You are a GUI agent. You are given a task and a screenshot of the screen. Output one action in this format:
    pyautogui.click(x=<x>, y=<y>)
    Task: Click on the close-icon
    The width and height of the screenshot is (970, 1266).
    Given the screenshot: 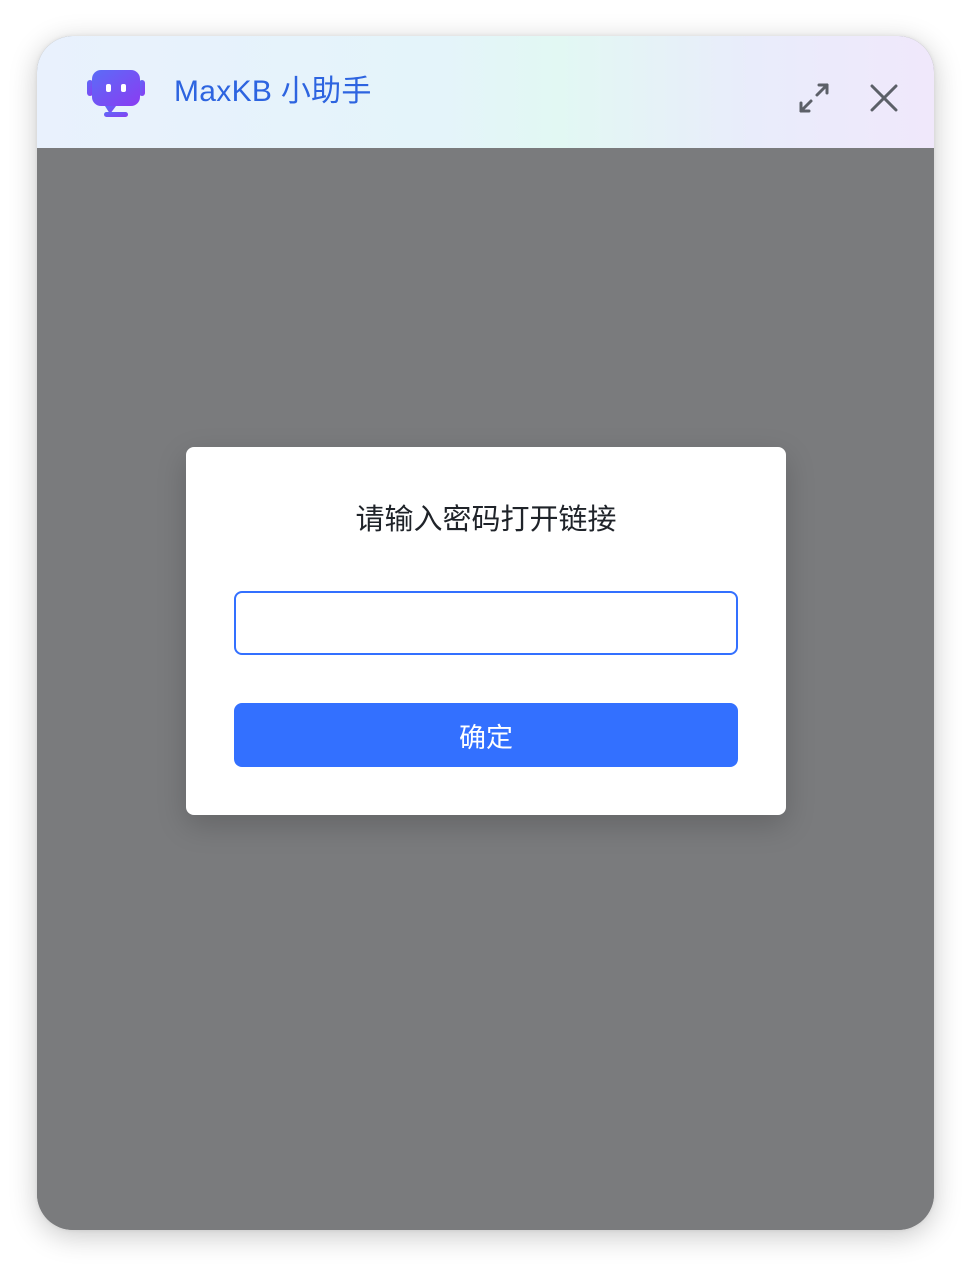 What is the action you would take?
    pyautogui.click(x=884, y=98)
    